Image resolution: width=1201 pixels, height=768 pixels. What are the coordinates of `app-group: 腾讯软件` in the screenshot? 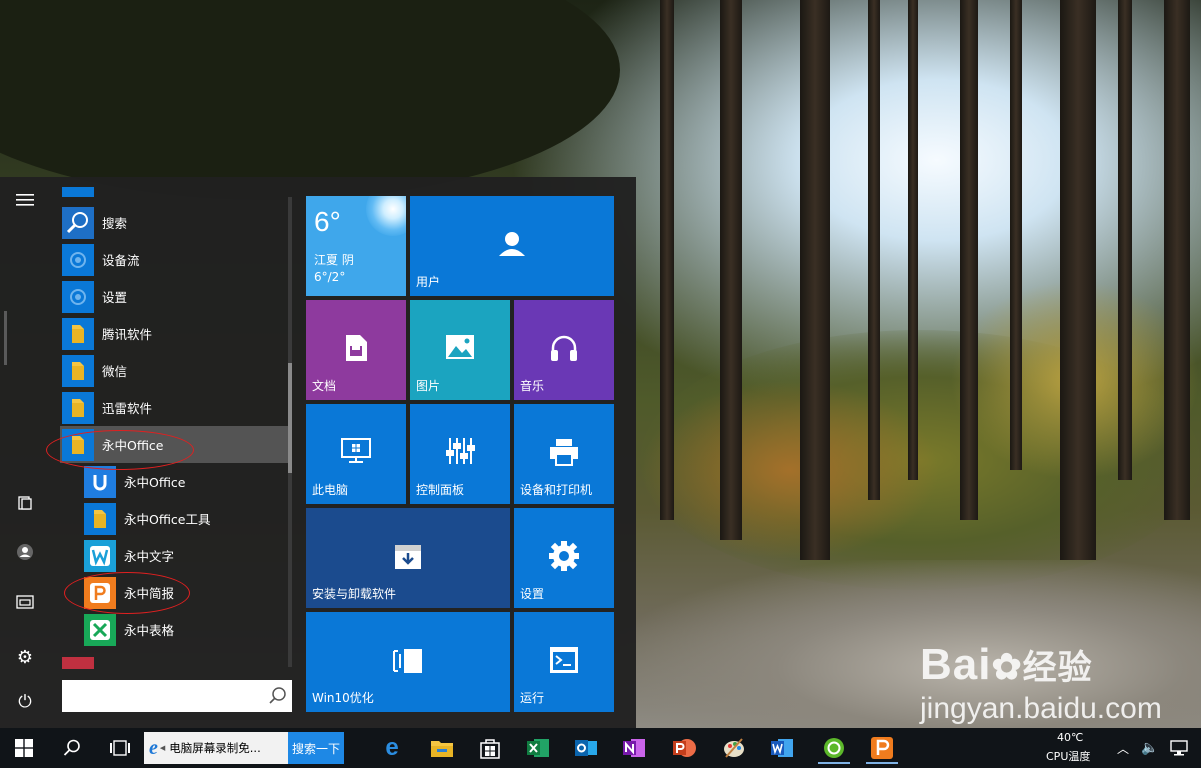 It's located at (174, 333).